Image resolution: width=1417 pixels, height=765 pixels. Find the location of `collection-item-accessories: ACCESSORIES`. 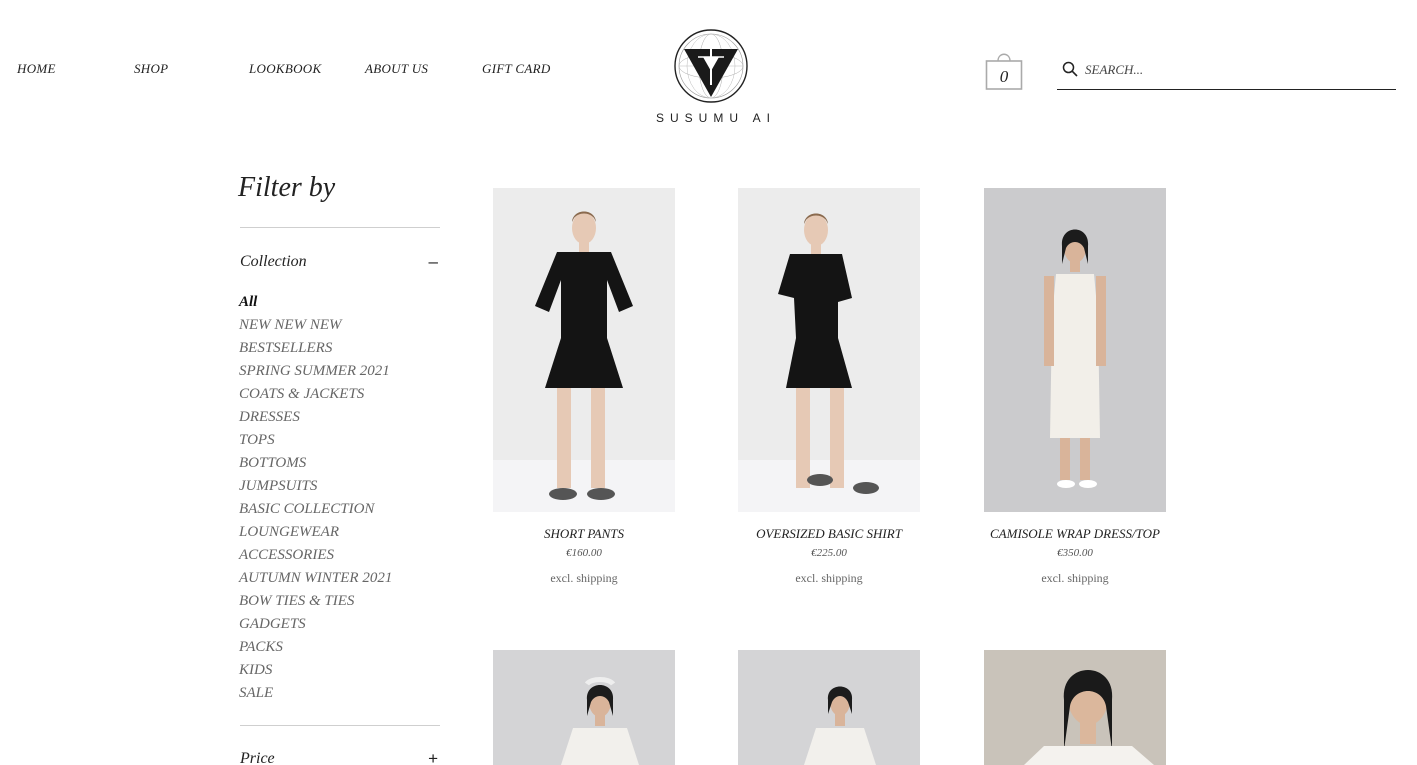

collection-item-accessories: ACCESSORIES is located at coordinates (315, 556).